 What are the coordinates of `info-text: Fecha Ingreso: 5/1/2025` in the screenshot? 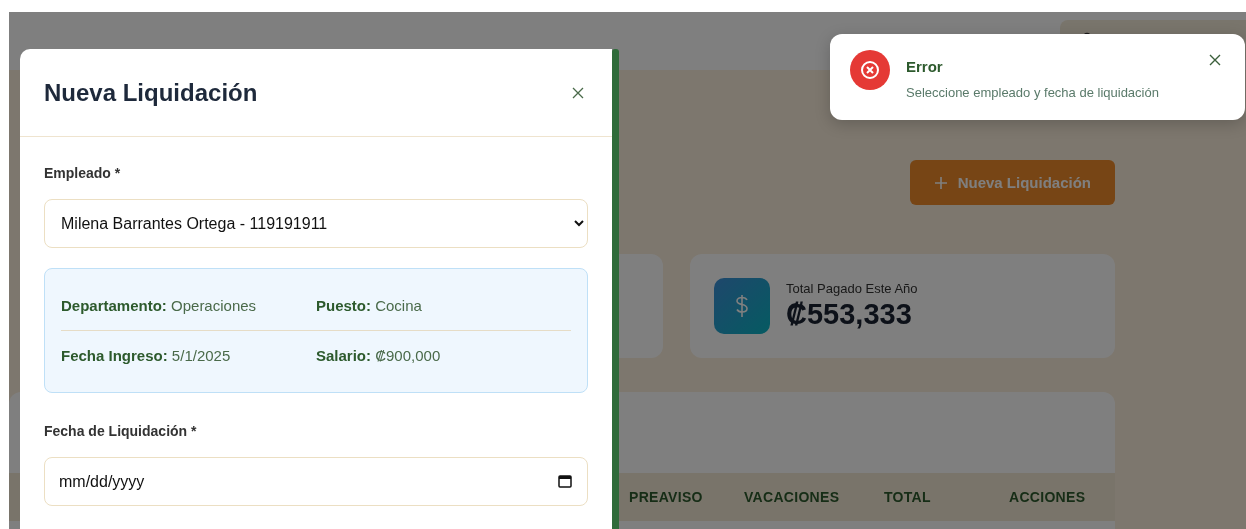 It's located at (146, 355).